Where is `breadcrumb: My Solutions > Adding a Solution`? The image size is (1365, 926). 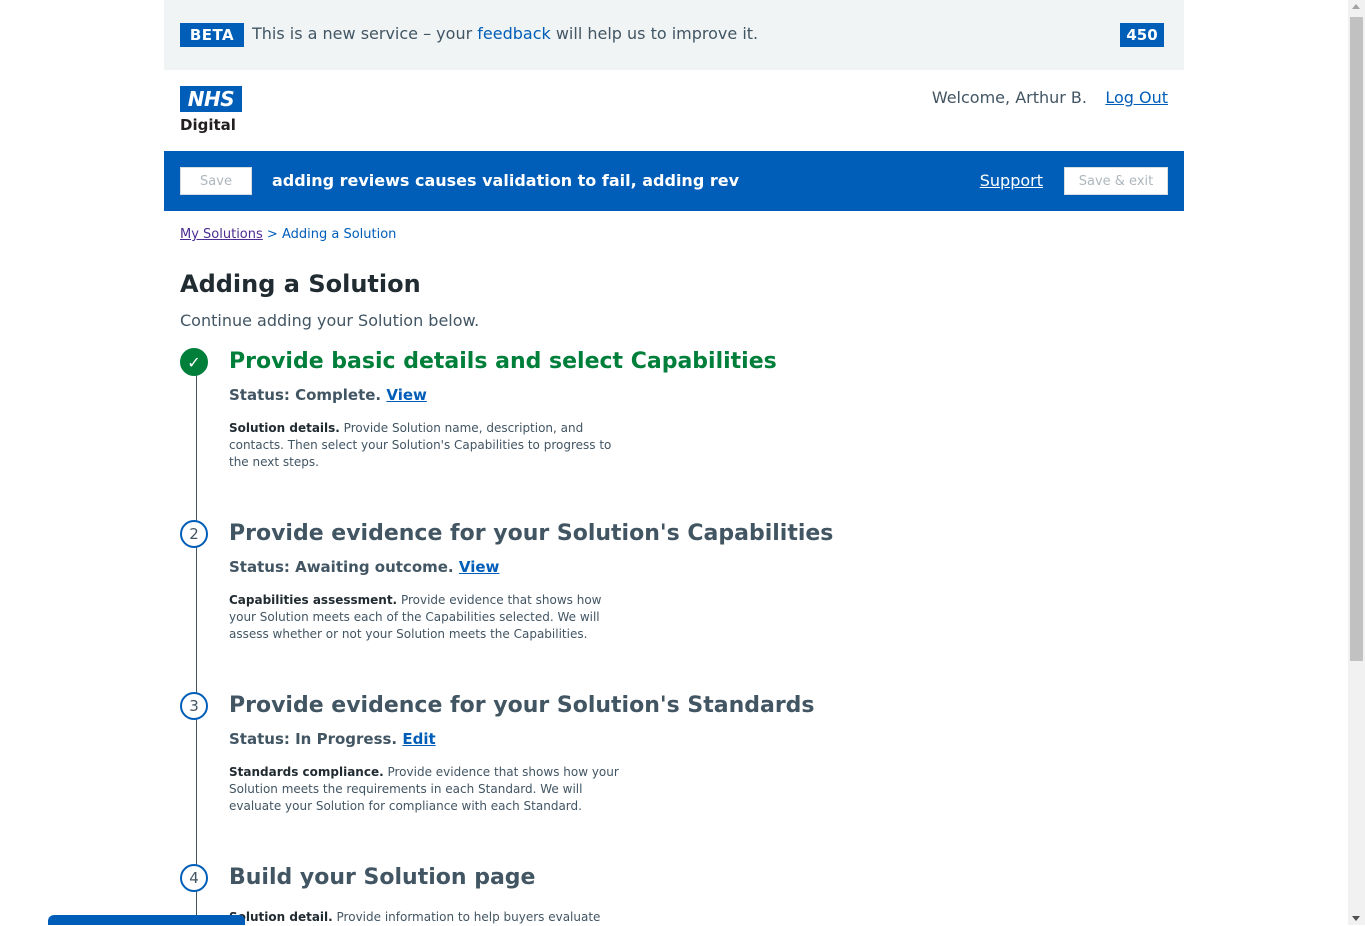
breadcrumb: My Solutions > Adding a Solution is located at coordinates (288, 234).